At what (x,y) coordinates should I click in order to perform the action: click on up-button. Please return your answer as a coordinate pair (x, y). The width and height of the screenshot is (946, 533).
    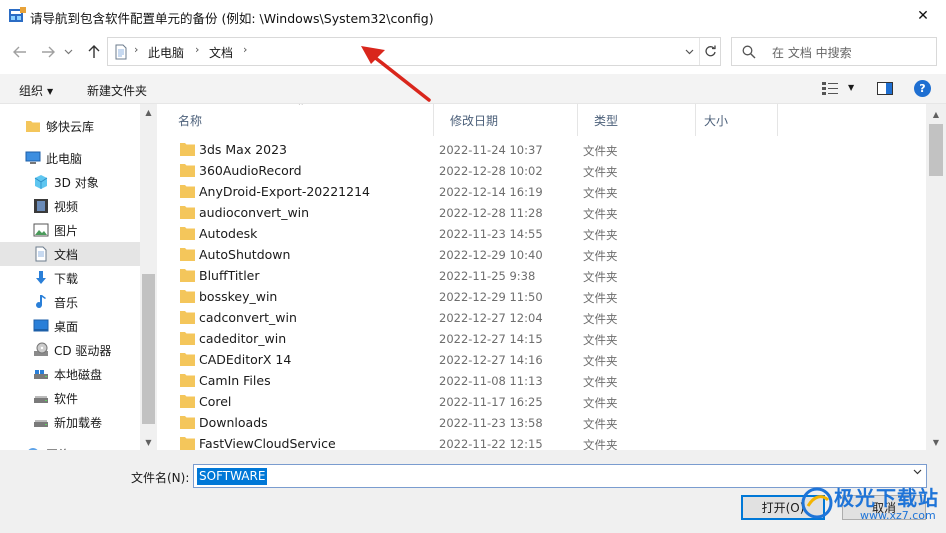
    Looking at the image, I should click on (94, 52).